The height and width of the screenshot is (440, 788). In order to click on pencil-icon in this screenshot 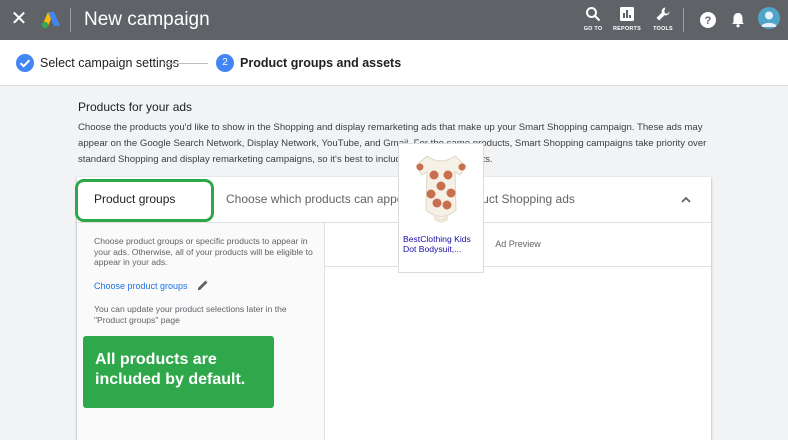, I will do `click(203, 285)`.